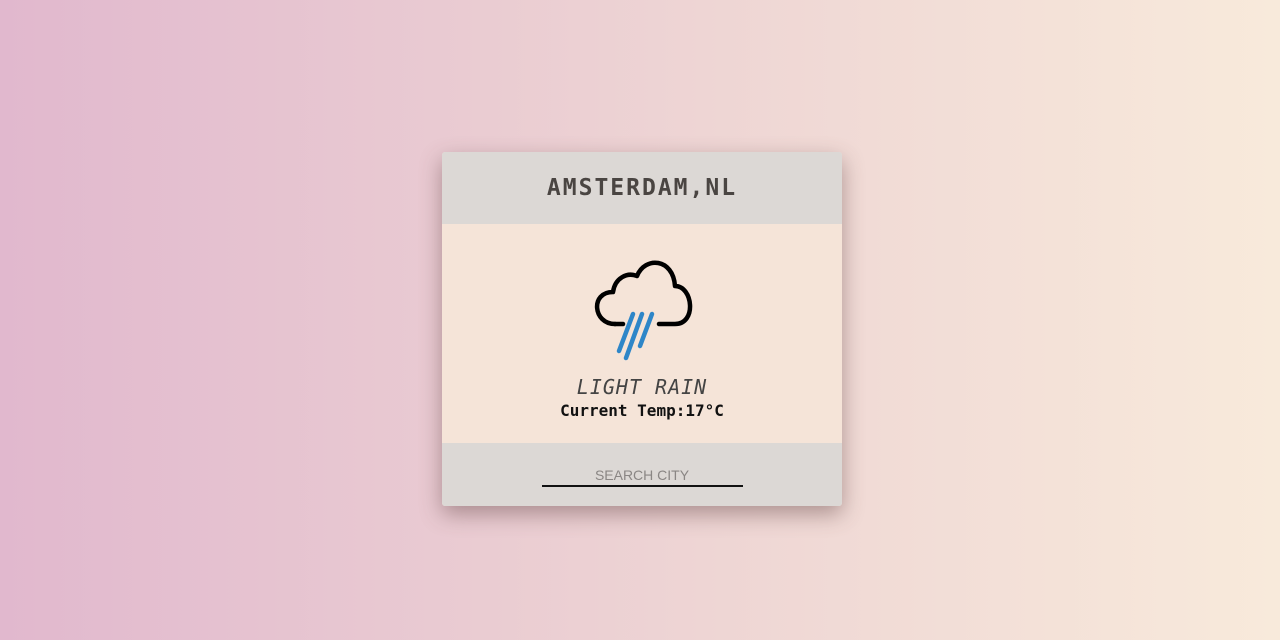 The height and width of the screenshot is (640, 1280). I want to click on weather-panel: LIGHT RAIN Current Temp:17°C, so click(642, 333).